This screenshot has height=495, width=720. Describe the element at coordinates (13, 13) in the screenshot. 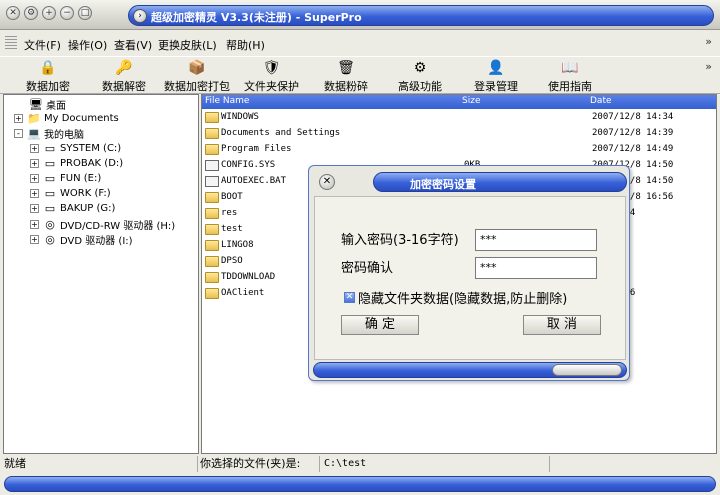

I see `close-window-button: ✕` at that location.